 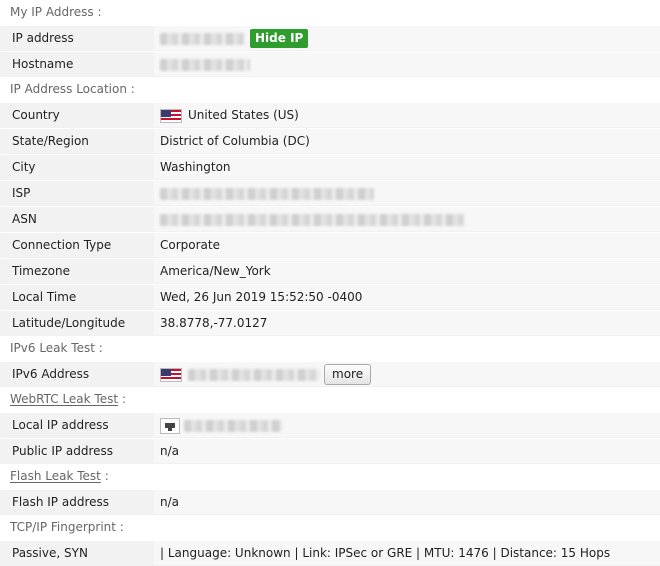 I want to click on row-isp: ISP, so click(x=330, y=193).